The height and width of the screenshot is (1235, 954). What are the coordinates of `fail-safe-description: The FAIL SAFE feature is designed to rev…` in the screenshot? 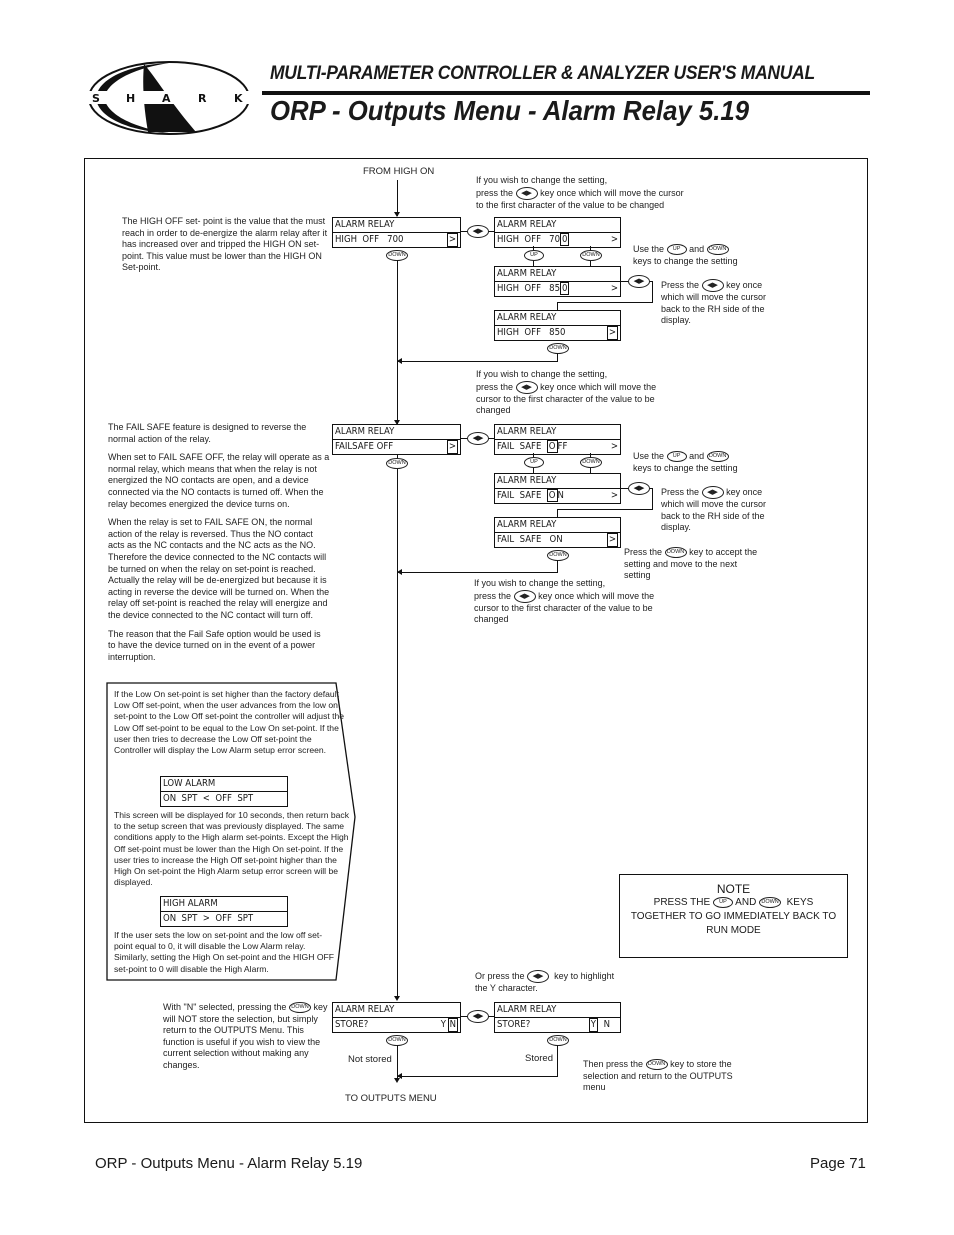 It's located at (219, 546).